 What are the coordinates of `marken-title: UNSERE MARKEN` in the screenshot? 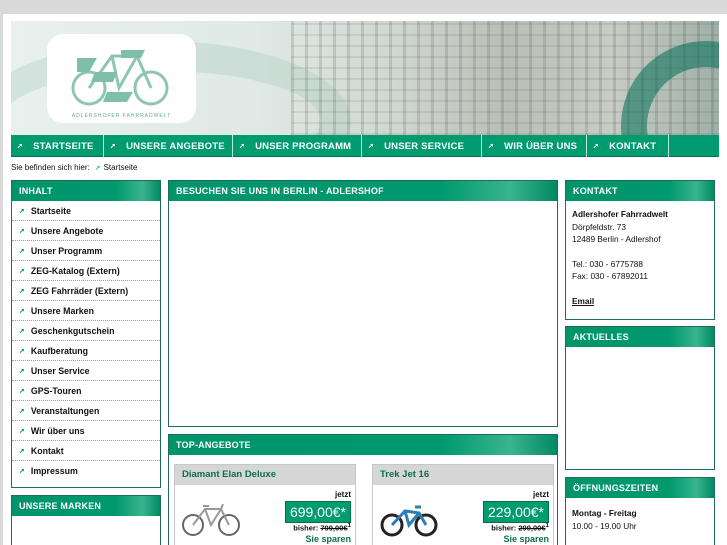 It's located at (86, 506).